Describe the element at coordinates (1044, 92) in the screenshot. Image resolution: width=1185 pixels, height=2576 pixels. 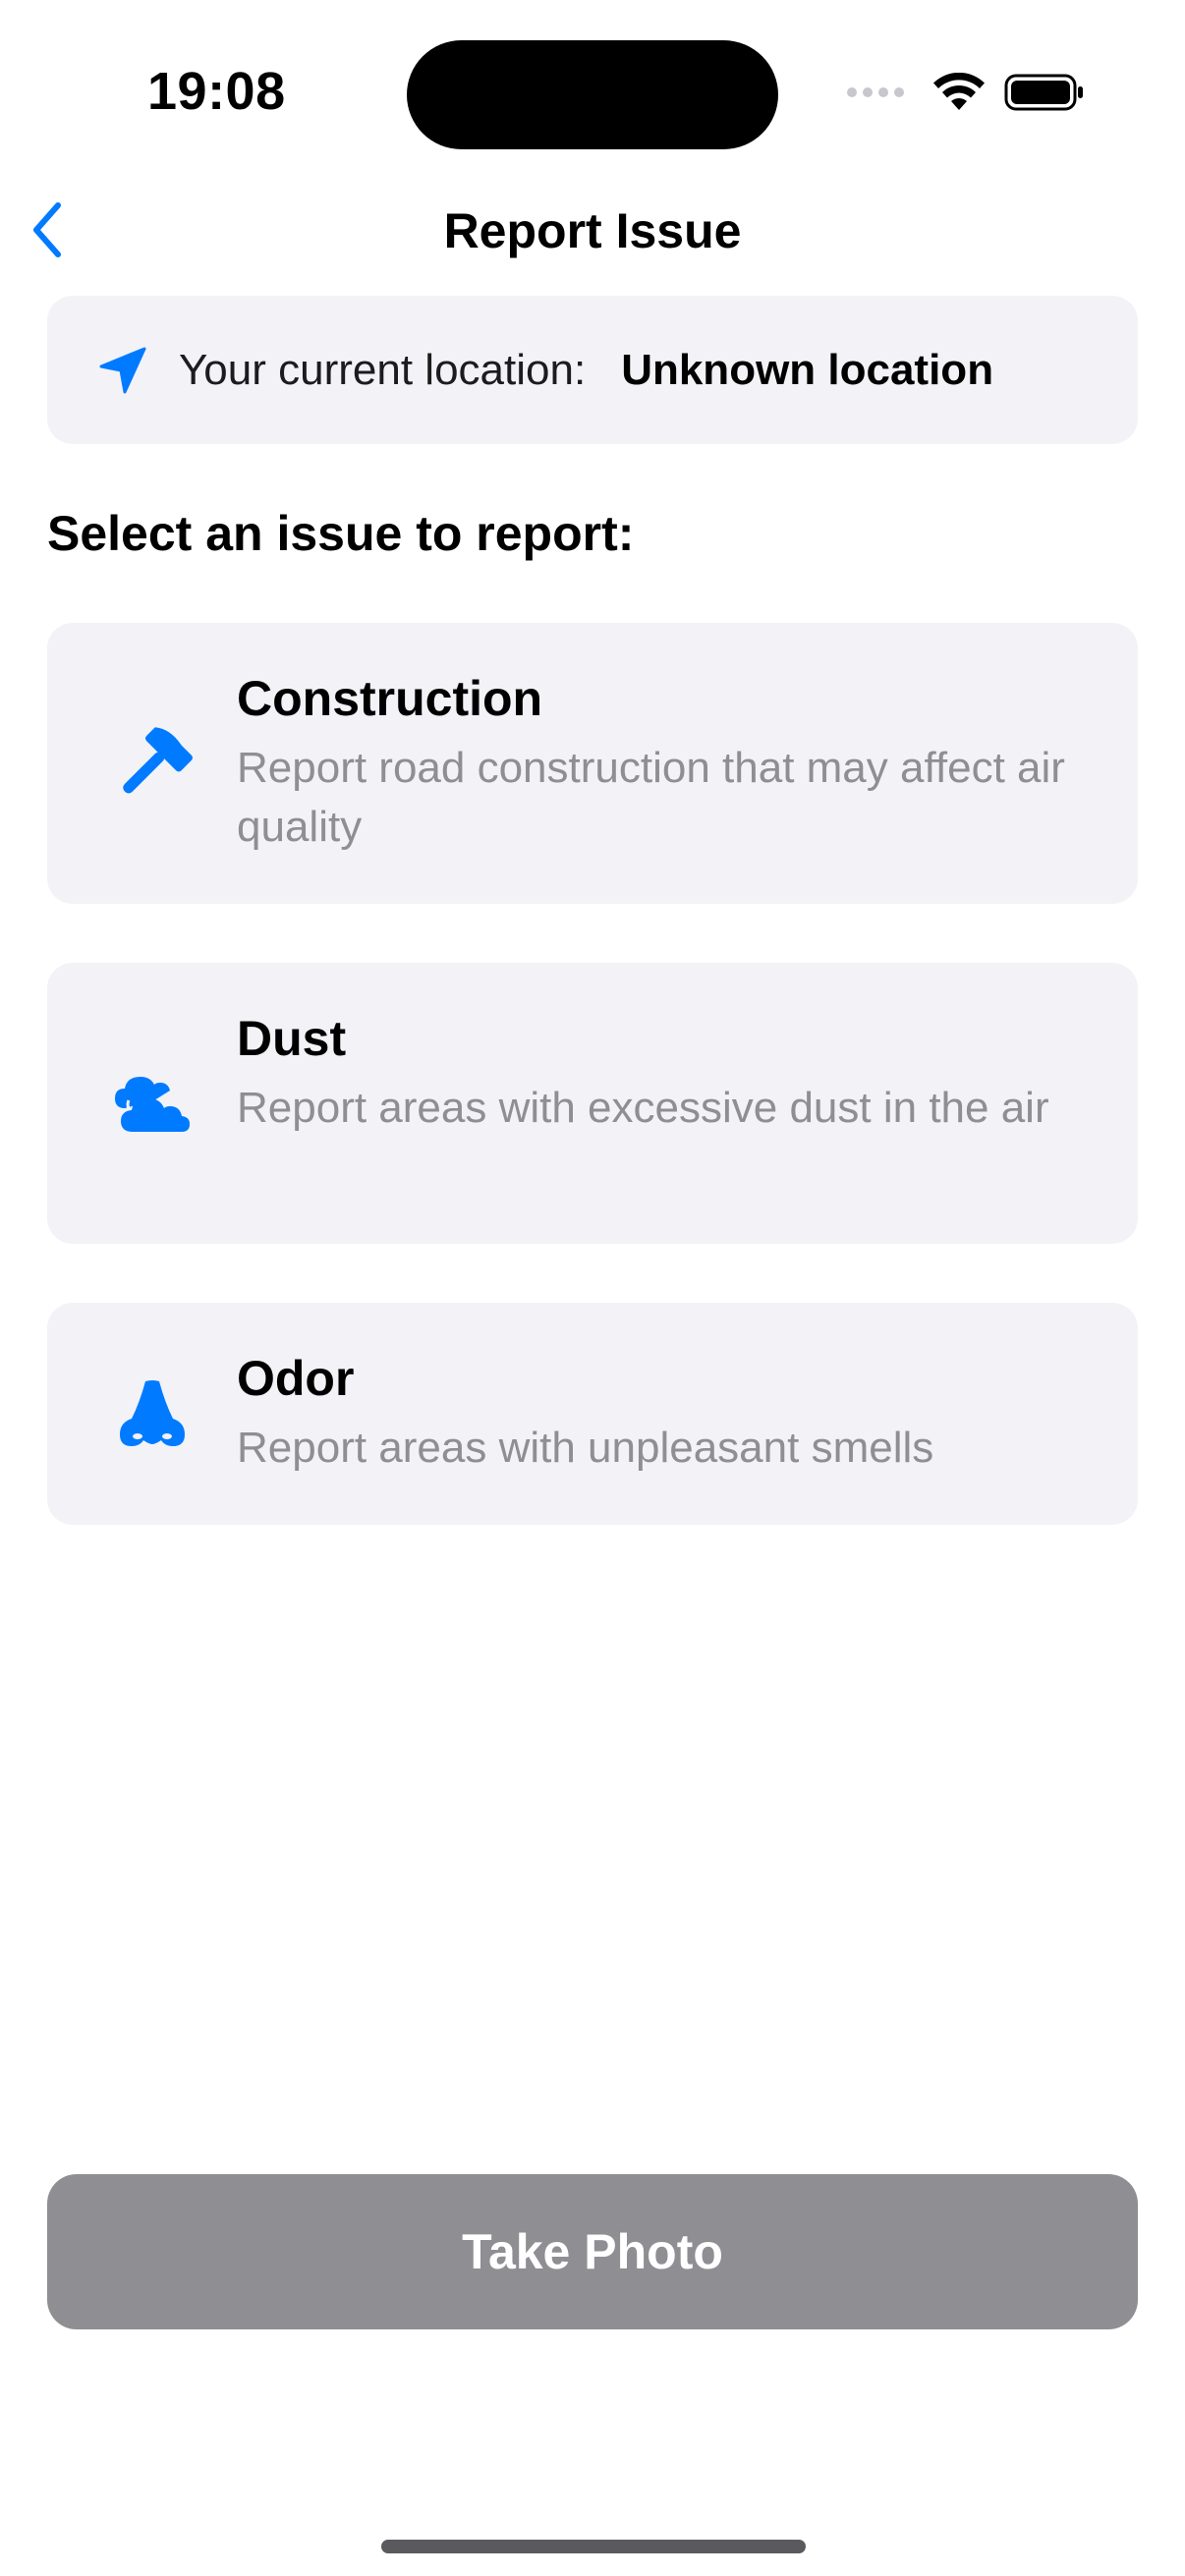
I see `battery-icon` at that location.